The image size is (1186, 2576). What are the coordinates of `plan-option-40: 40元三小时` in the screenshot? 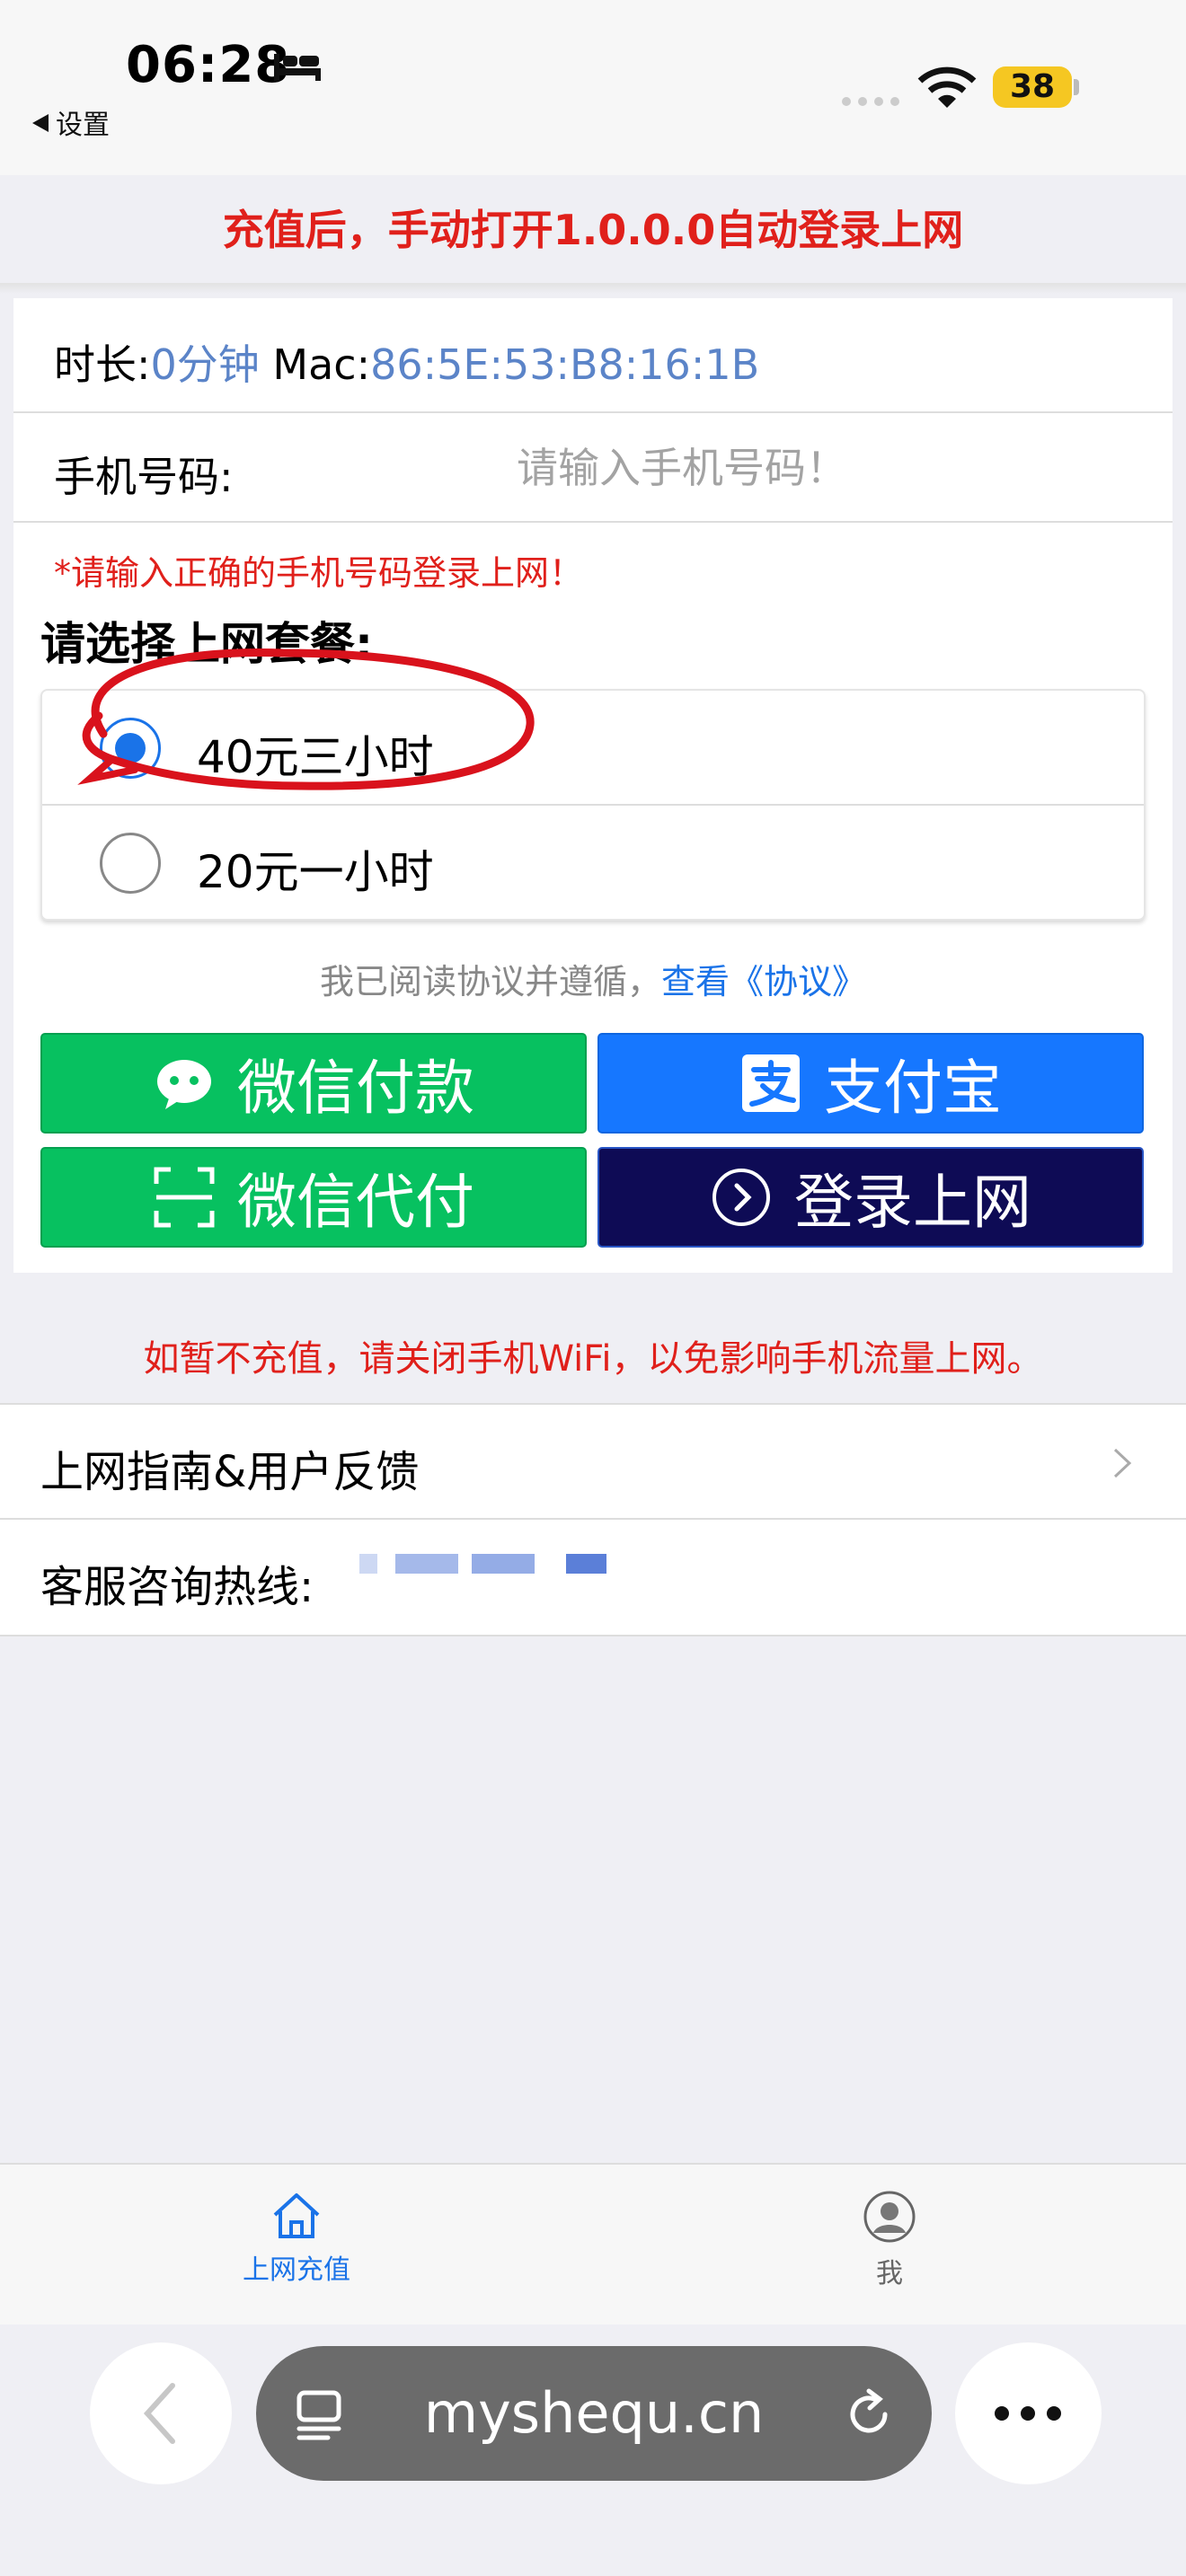 It's located at (593, 748).